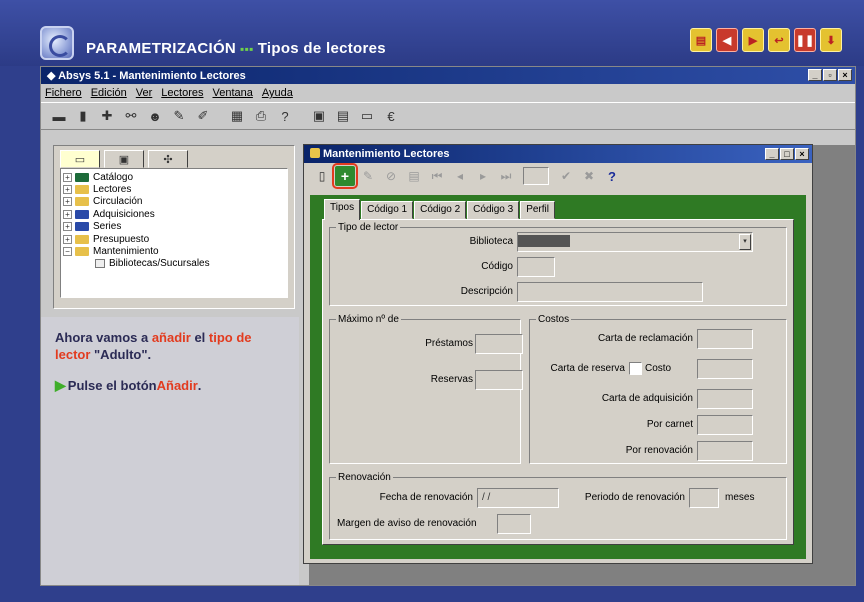 The height and width of the screenshot is (602, 864). What do you see at coordinates (566, 176) in the screenshot?
I see `accept-icon: ✔` at bounding box center [566, 176].